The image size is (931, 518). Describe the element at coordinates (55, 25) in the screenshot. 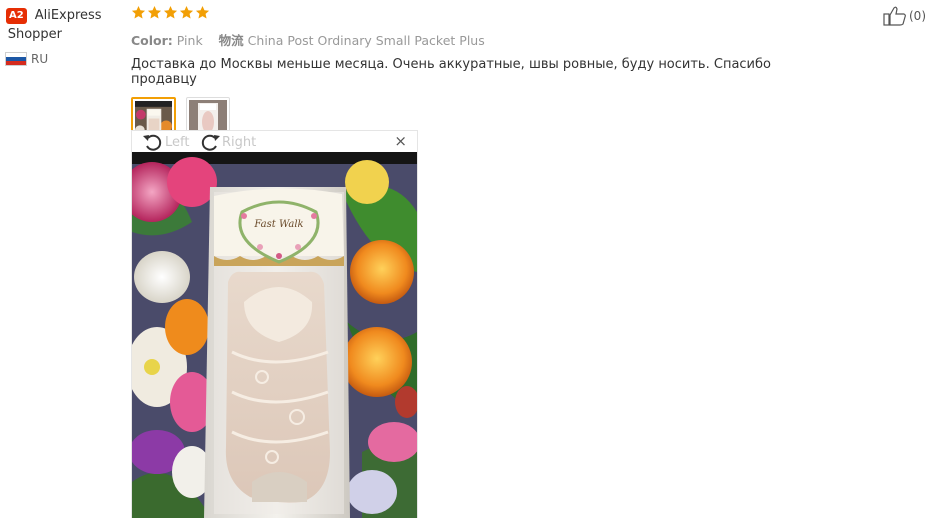

I see `reviewer-name: AliExpress Shopper` at that location.